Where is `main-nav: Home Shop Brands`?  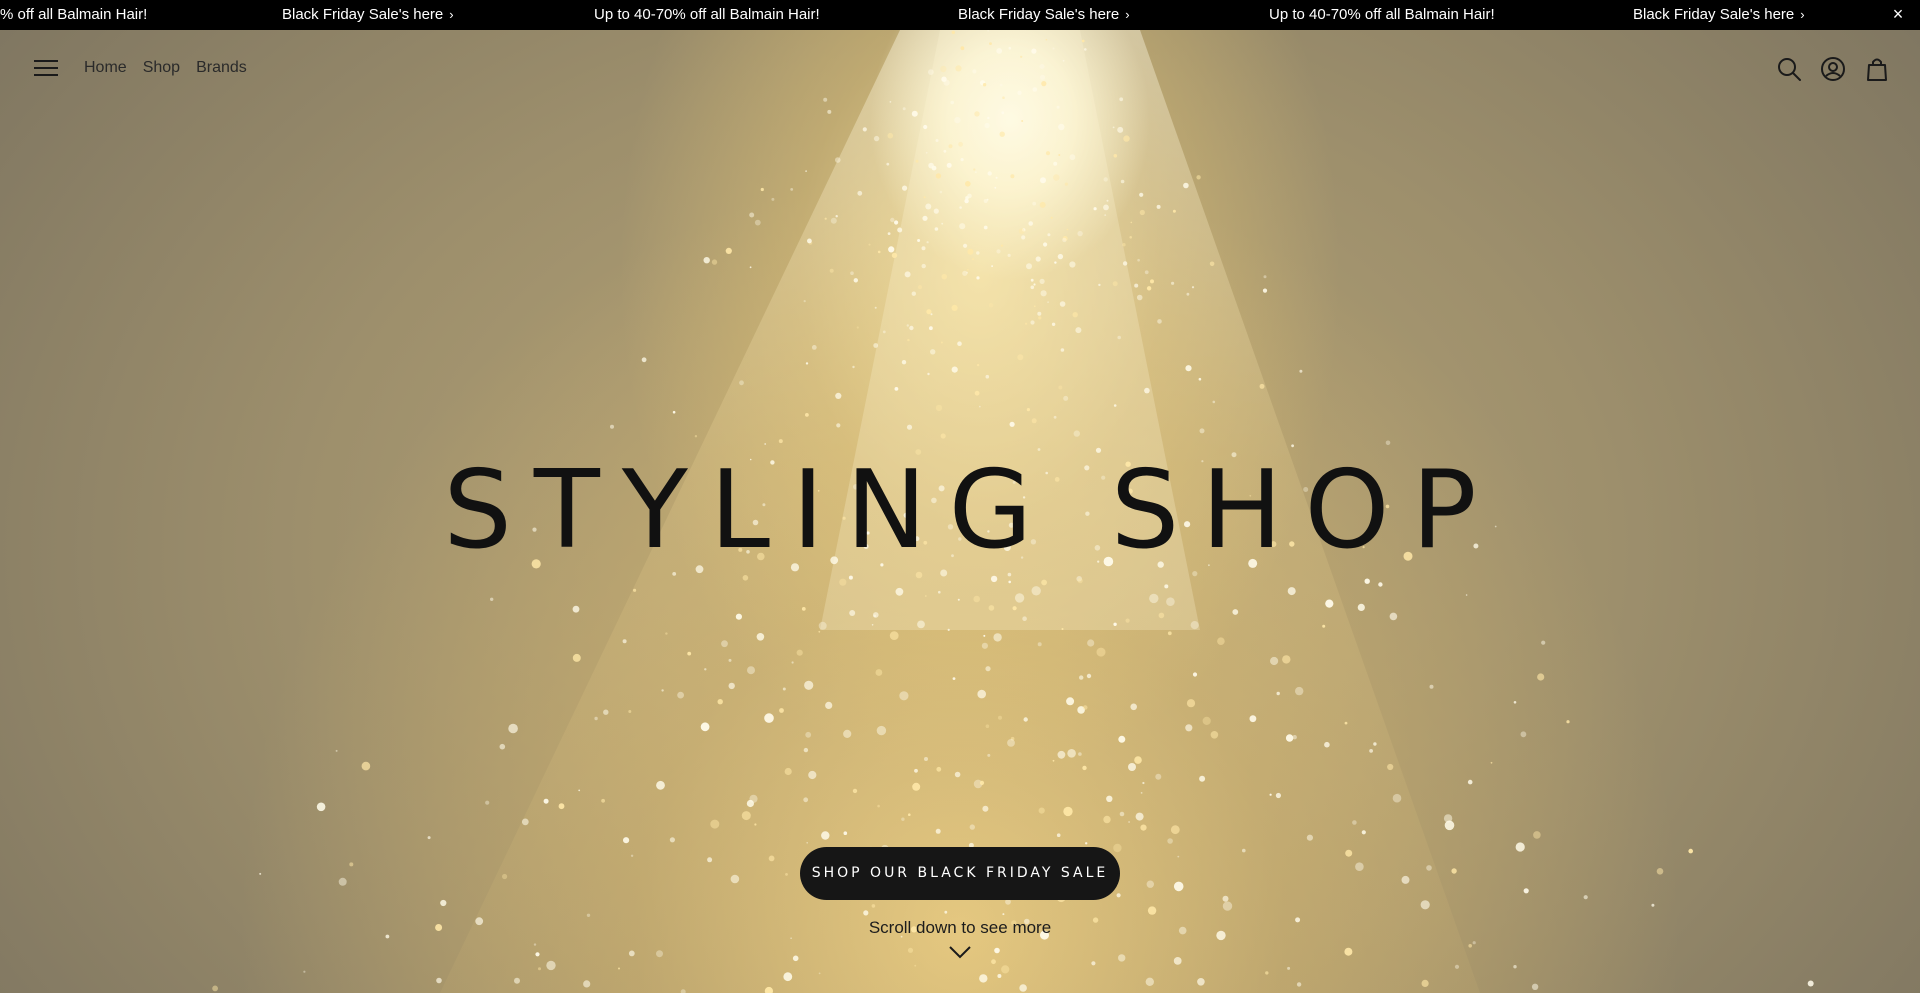
main-nav: Home Shop Brands is located at coordinates (165, 68).